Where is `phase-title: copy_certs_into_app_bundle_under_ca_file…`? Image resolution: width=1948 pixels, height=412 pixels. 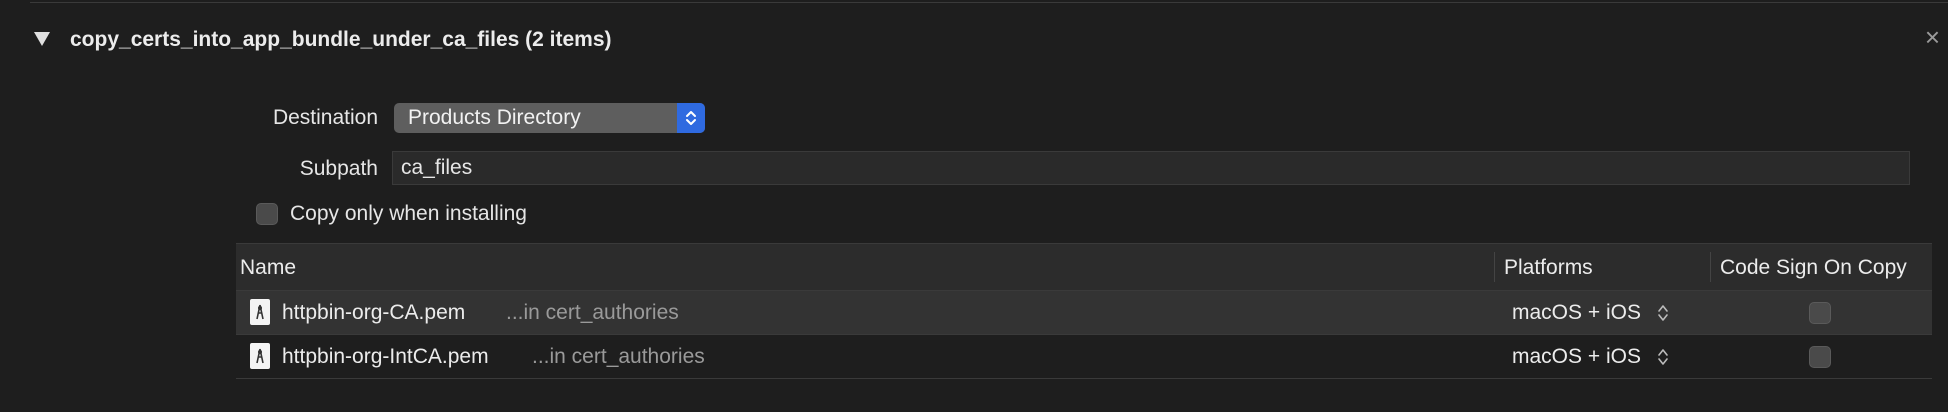 phase-title: copy_certs_into_app_bundle_under_ca_file… is located at coordinates (341, 40).